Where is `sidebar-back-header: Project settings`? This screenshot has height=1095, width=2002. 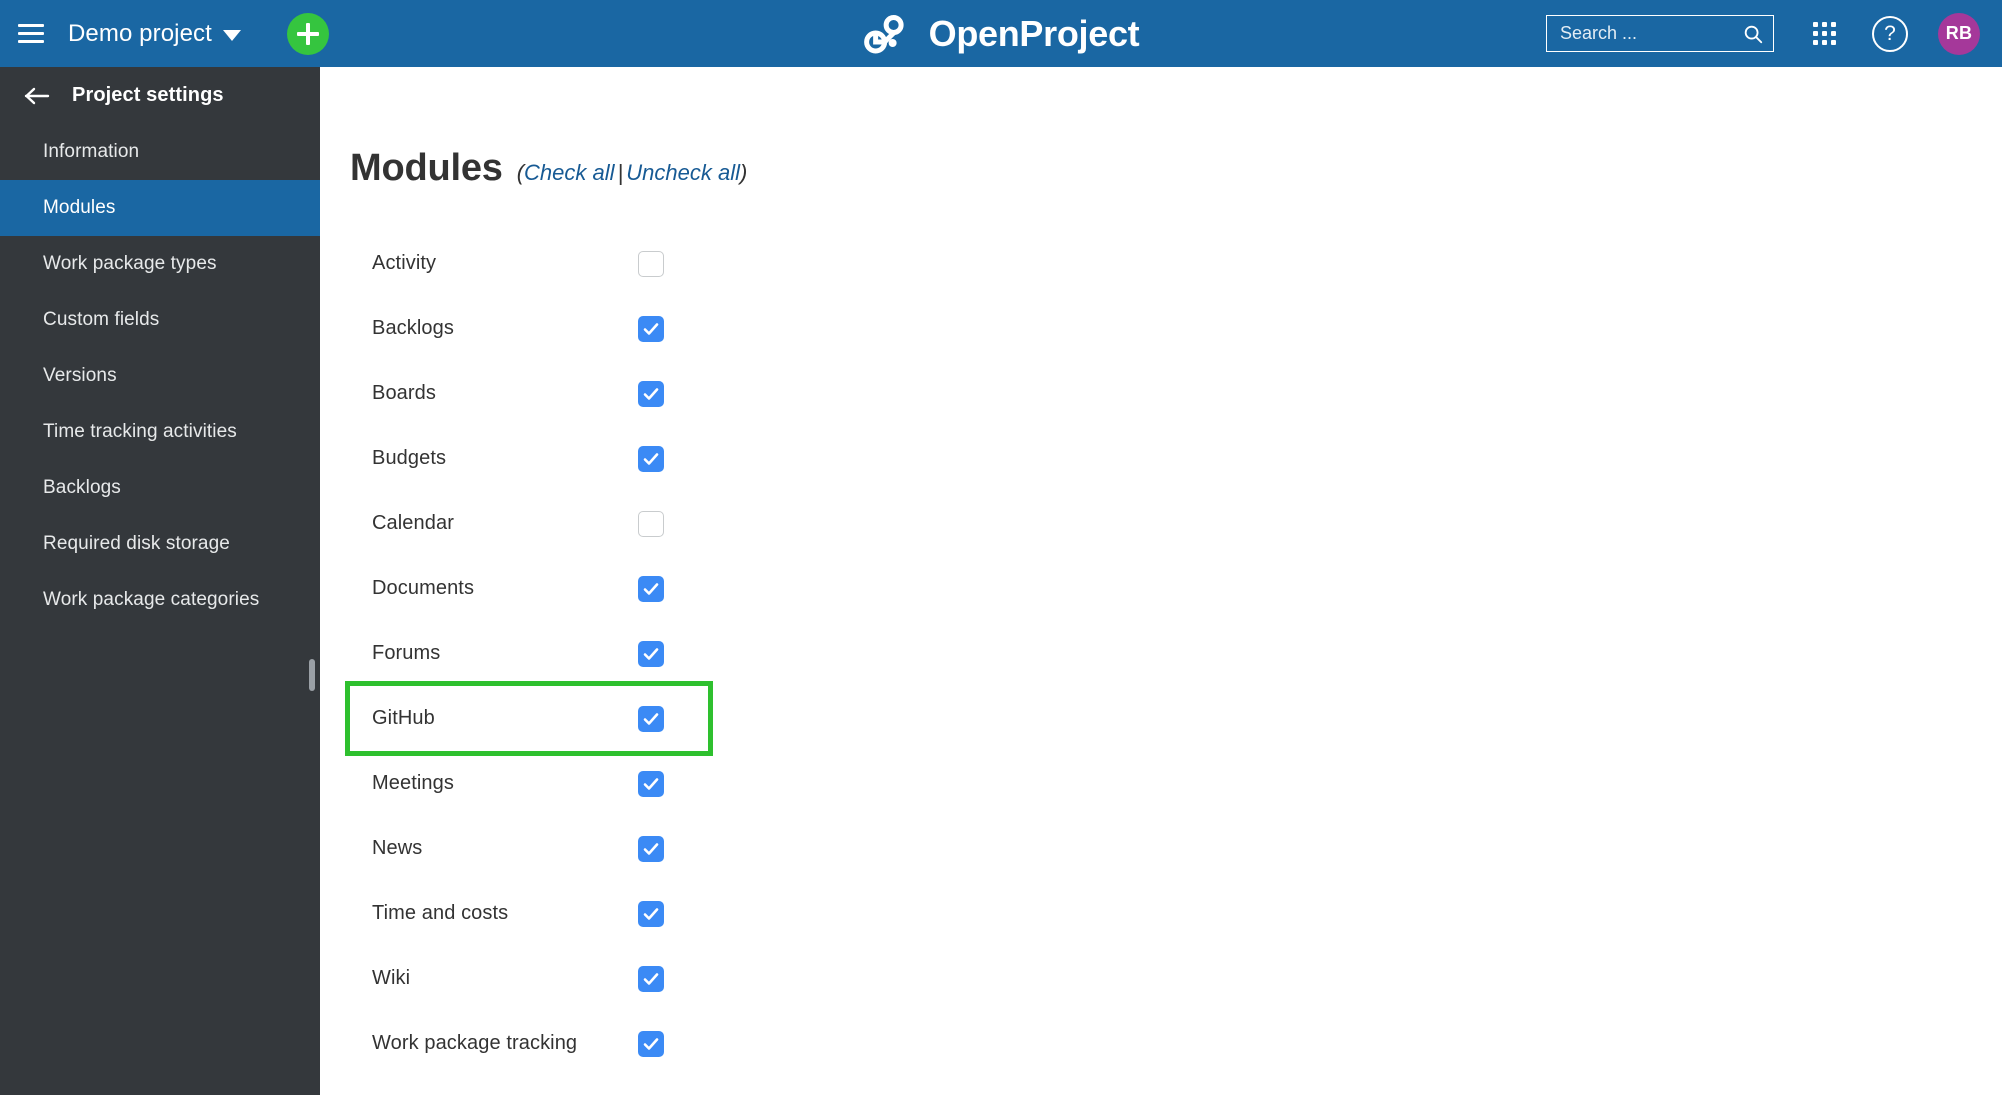 sidebar-back-header: Project settings is located at coordinates (160, 95).